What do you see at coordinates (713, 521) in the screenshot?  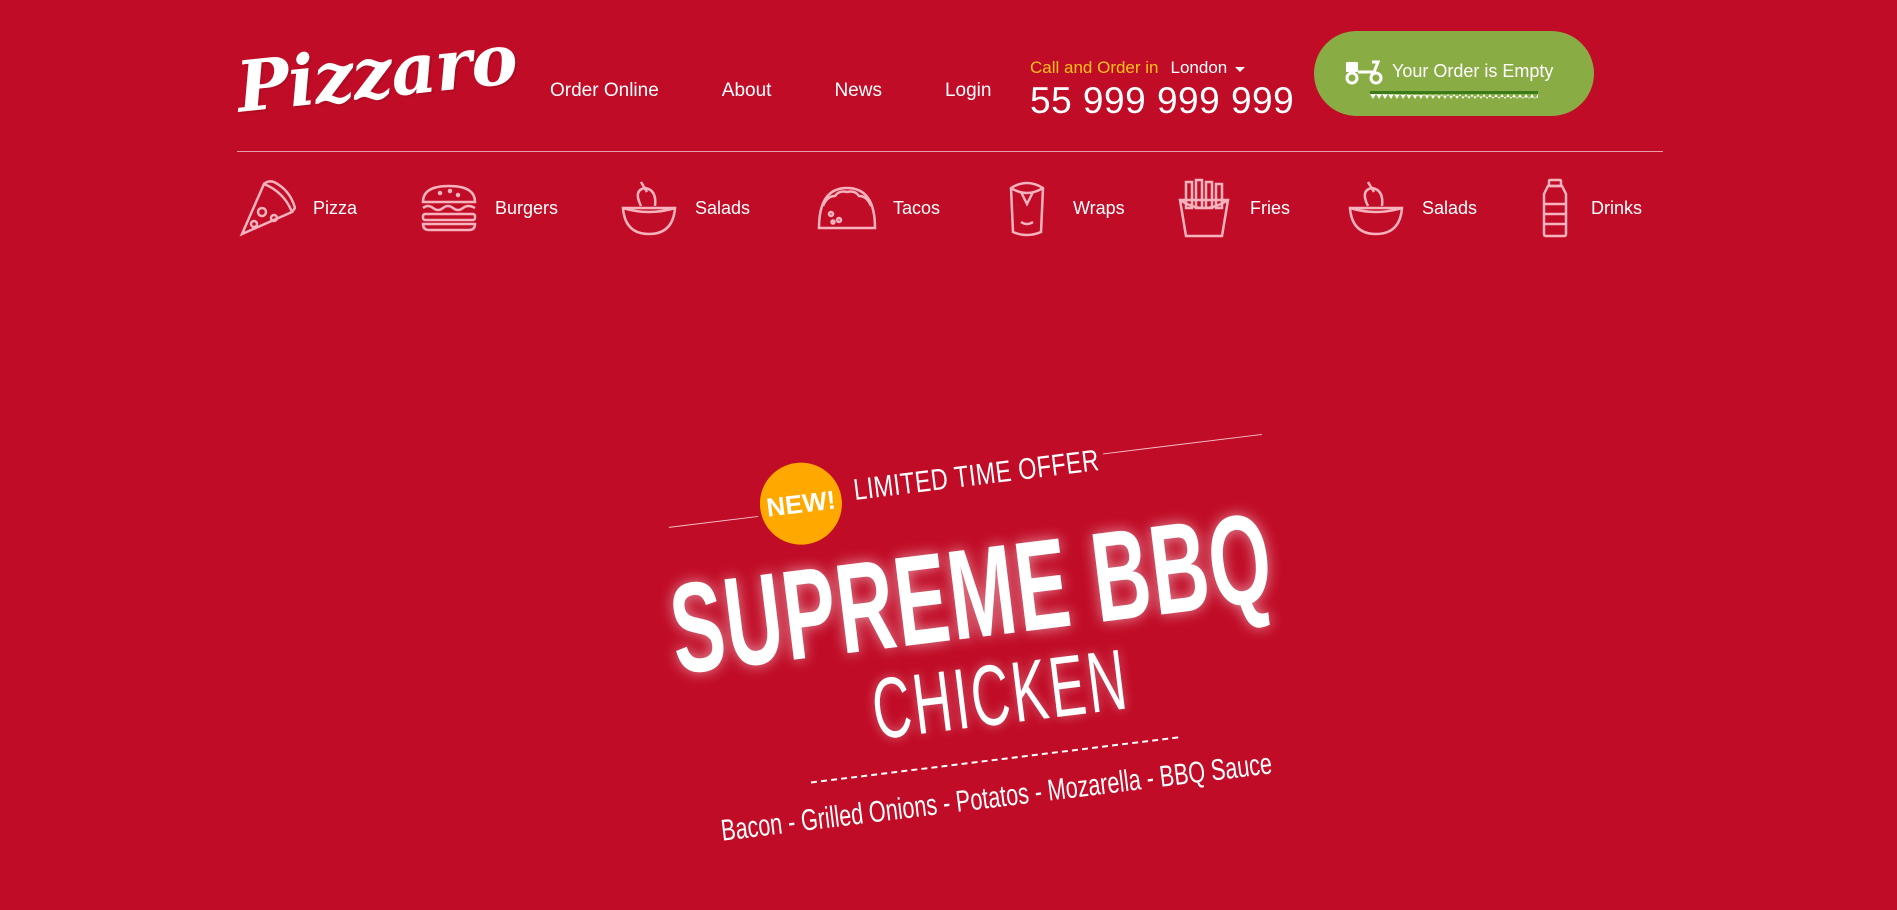 I see `decor-line-left` at bounding box center [713, 521].